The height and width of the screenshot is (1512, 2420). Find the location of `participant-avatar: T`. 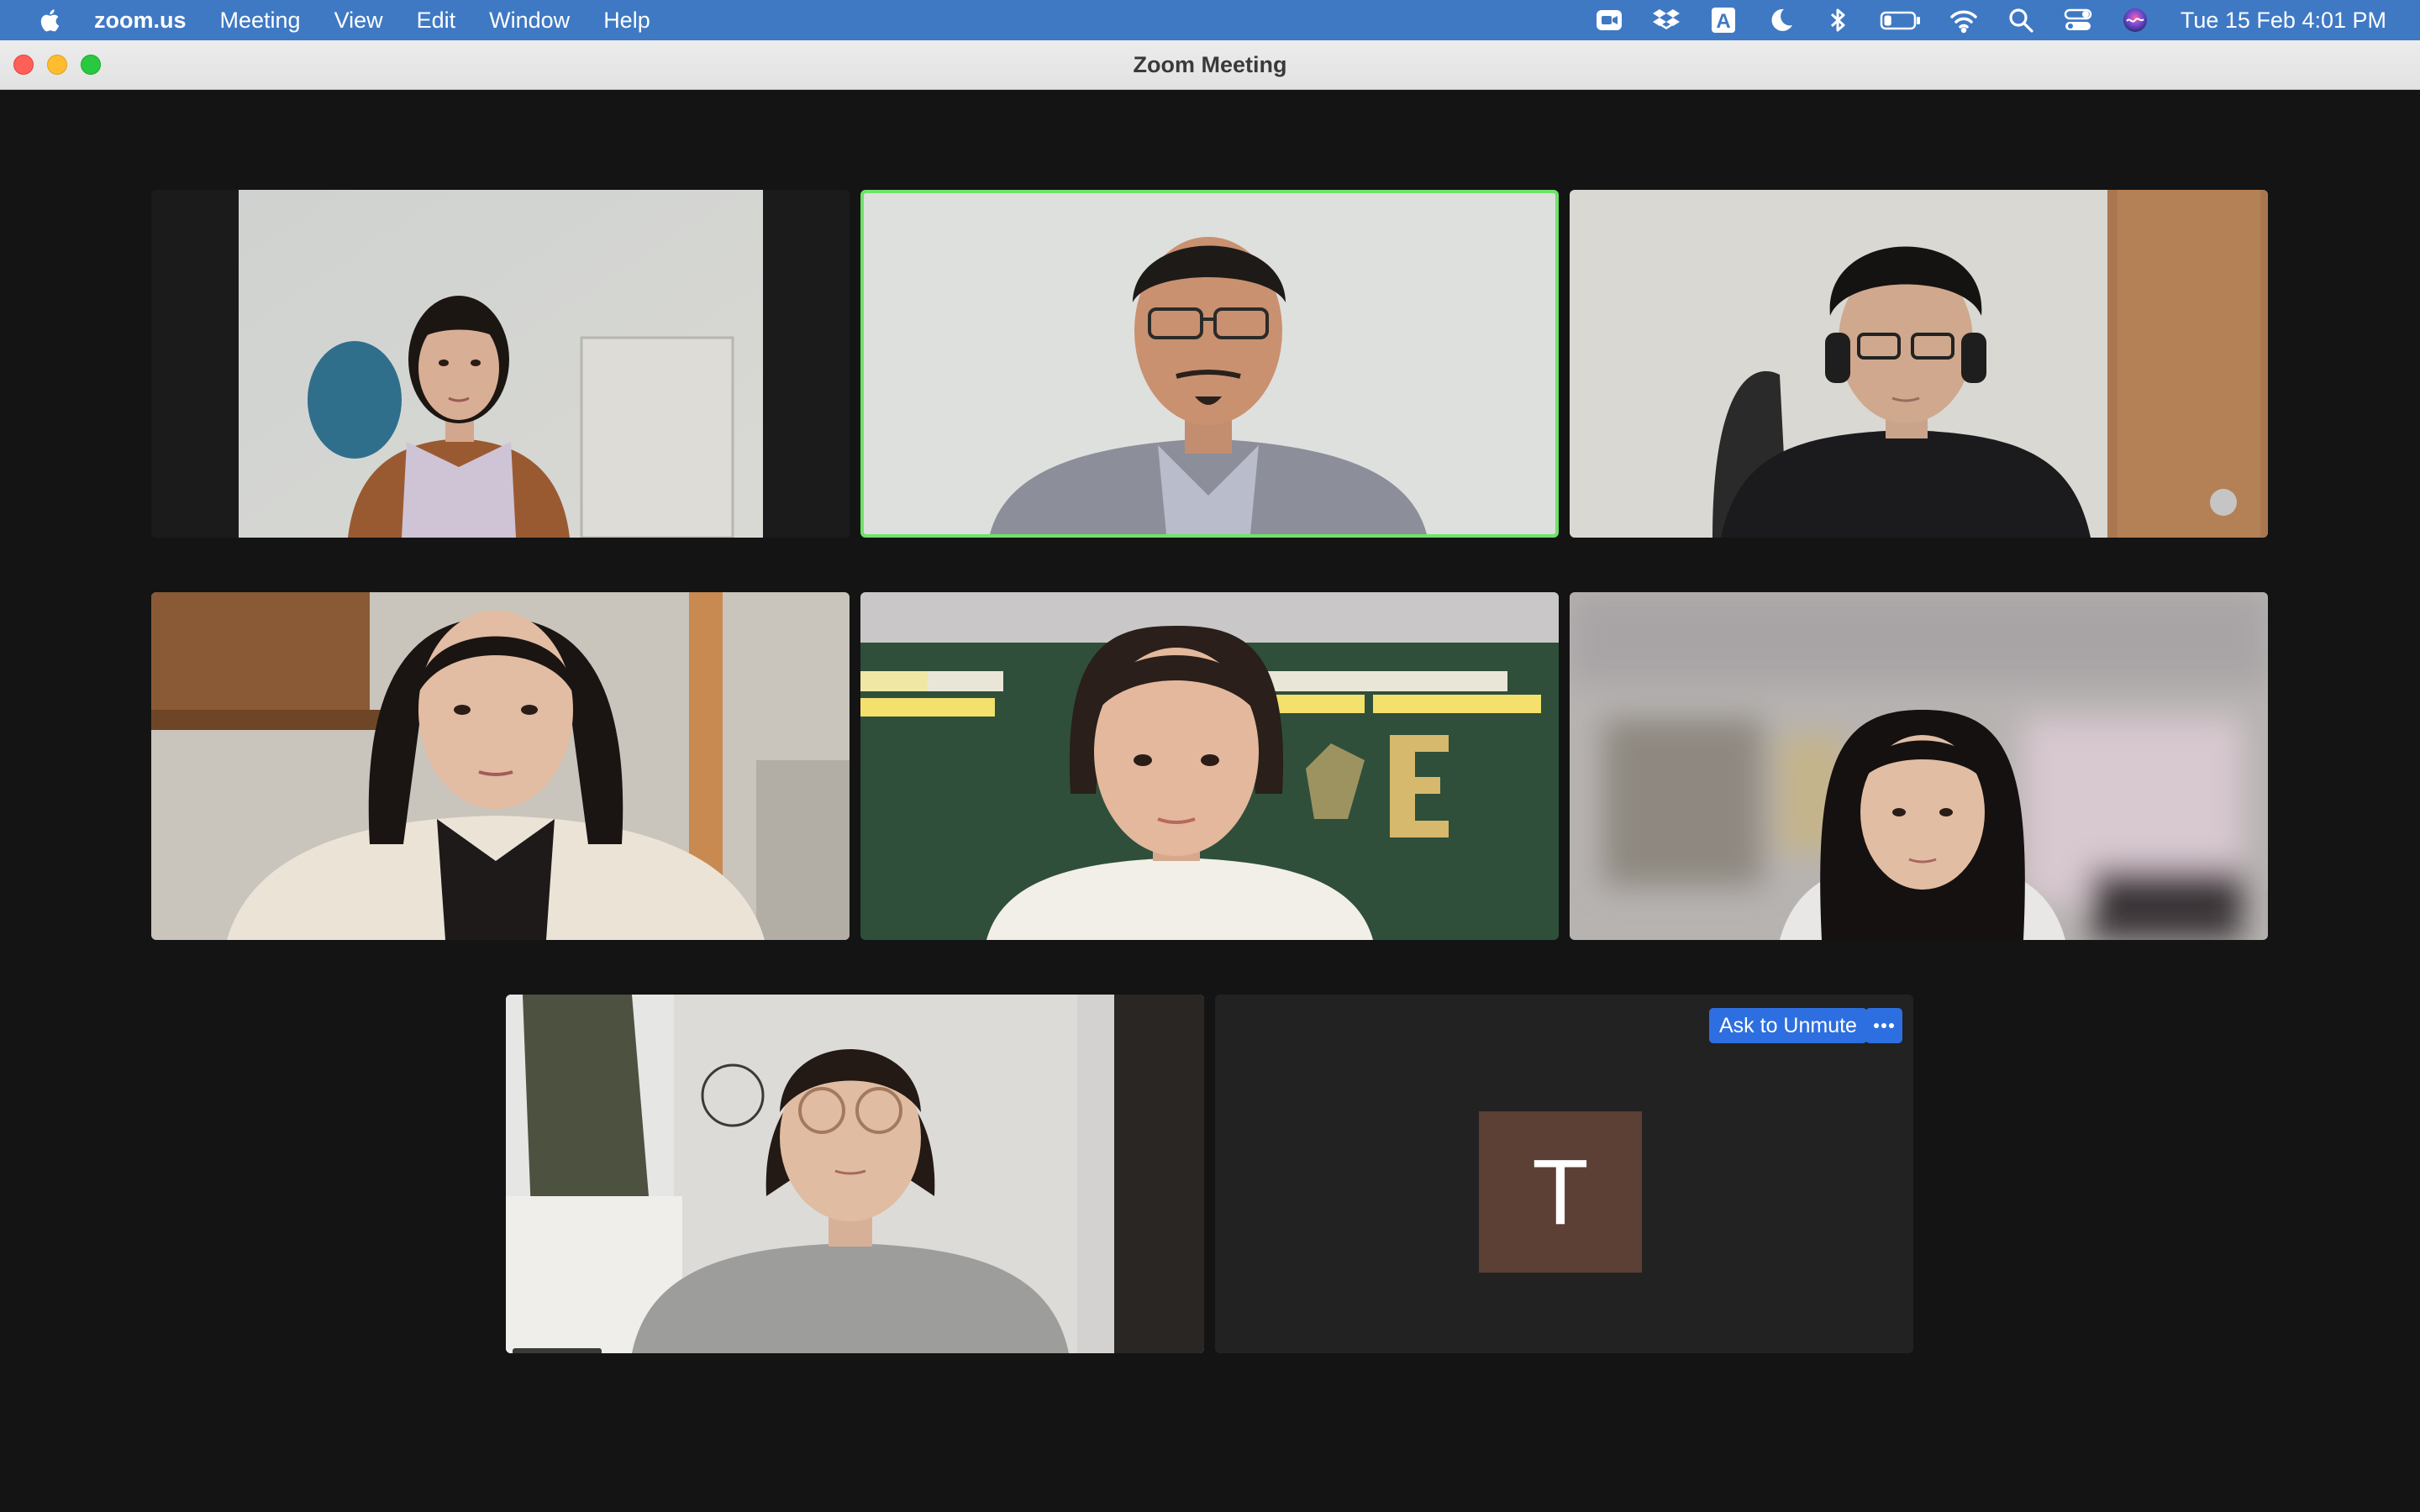

participant-avatar: T is located at coordinates (1560, 1192).